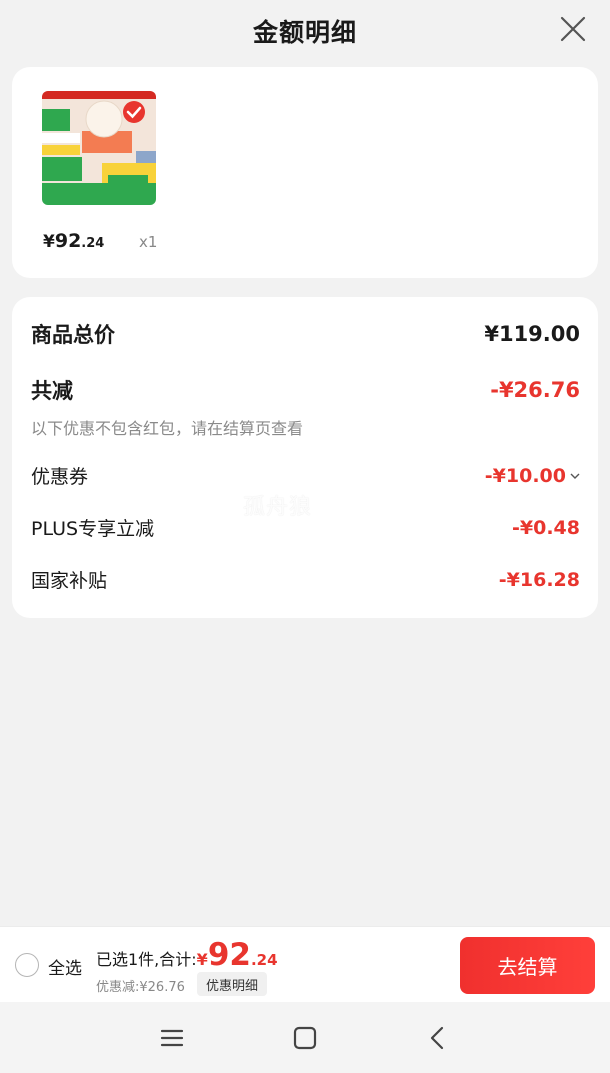  What do you see at coordinates (99, 148) in the screenshot?
I see `product-image` at bounding box center [99, 148].